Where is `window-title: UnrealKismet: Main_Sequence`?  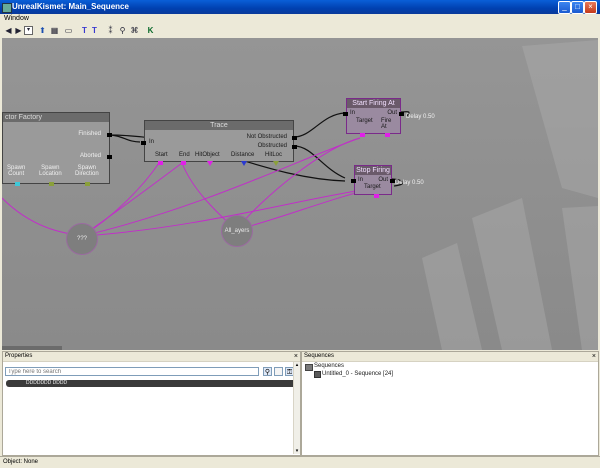
window-title: UnrealKismet: Main_Sequence is located at coordinates (70, 6).